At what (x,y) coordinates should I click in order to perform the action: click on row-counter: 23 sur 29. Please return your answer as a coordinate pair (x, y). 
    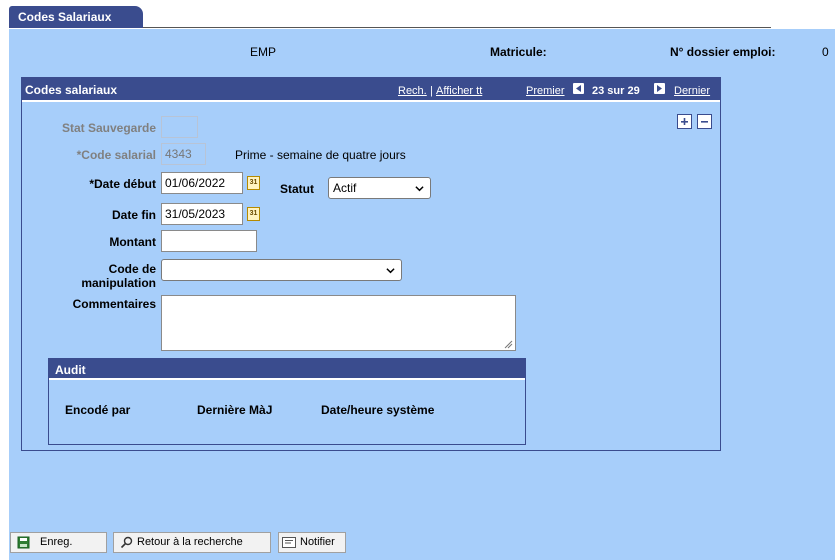
    Looking at the image, I should click on (616, 91).